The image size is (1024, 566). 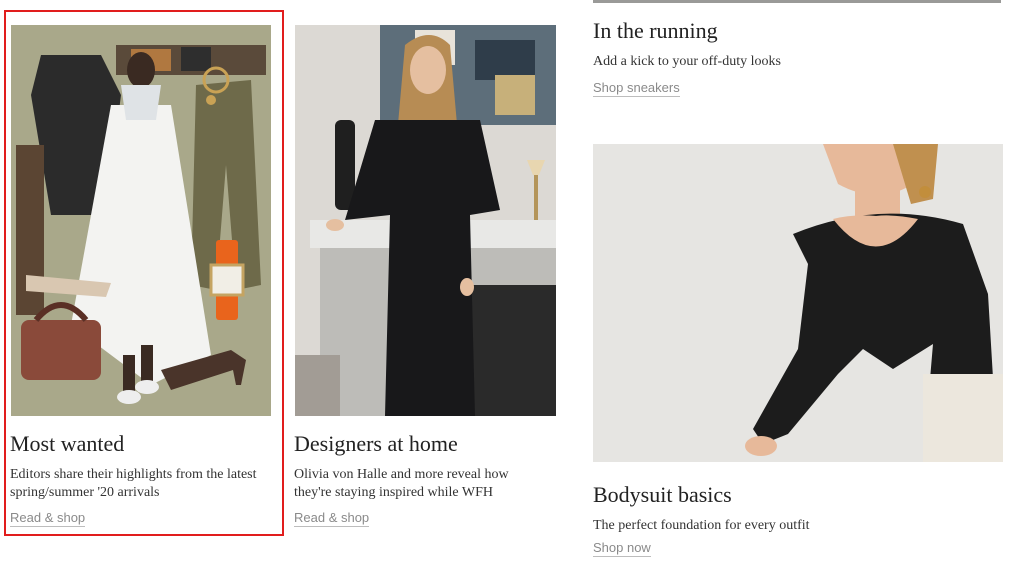 What do you see at coordinates (332, 518) in the screenshot?
I see `read-shop-link: Read & shop` at bounding box center [332, 518].